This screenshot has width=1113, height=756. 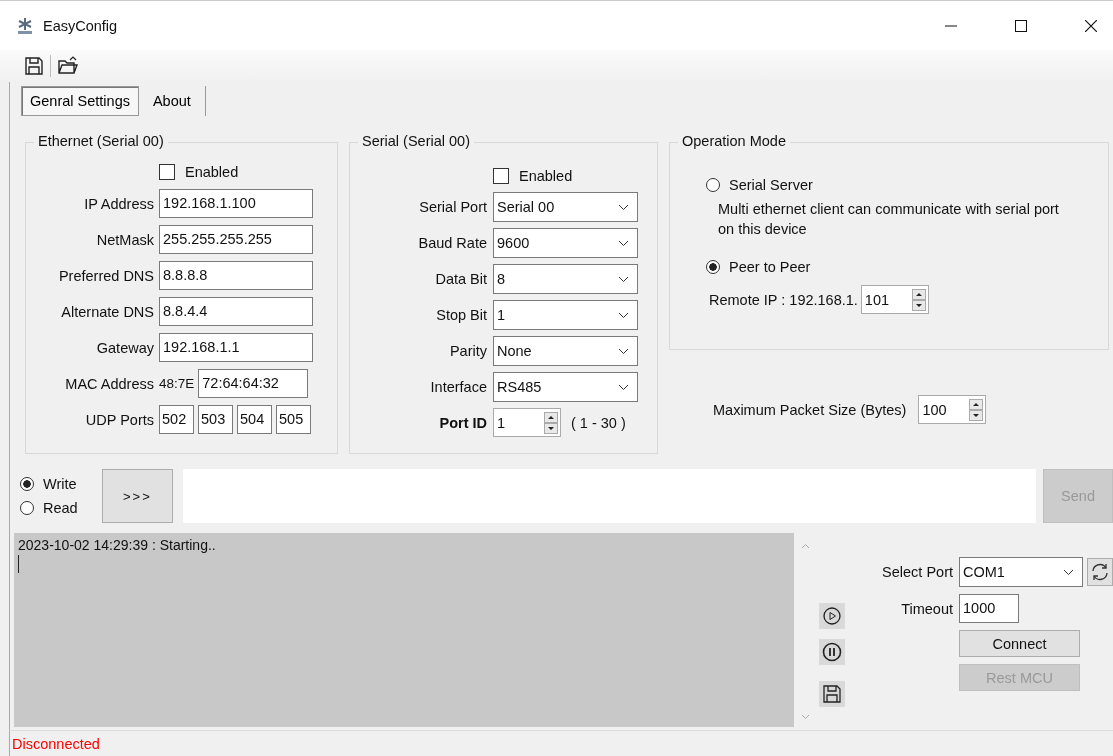 What do you see at coordinates (771, 185) in the screenshot?
I see `radio-label: Serial Server` at bounding box center [771, 185].